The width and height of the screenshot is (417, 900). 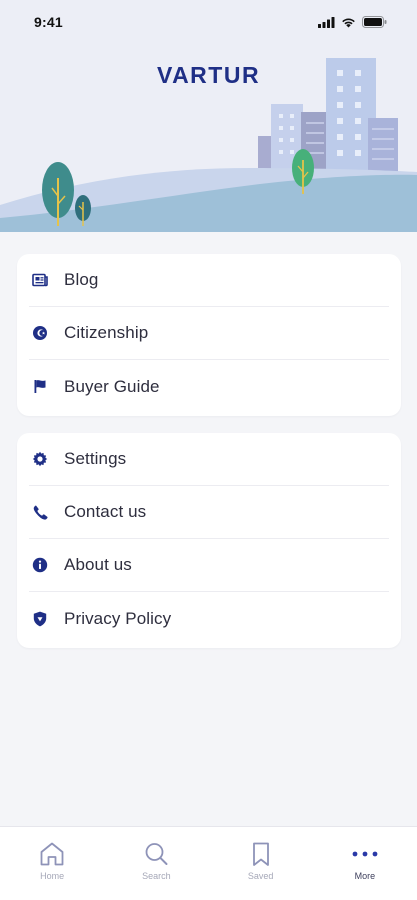 What do you see at coordinates (98, 564) in the screenshot?
I see `menu-item-label: About us` at bounding box center [98, 564].